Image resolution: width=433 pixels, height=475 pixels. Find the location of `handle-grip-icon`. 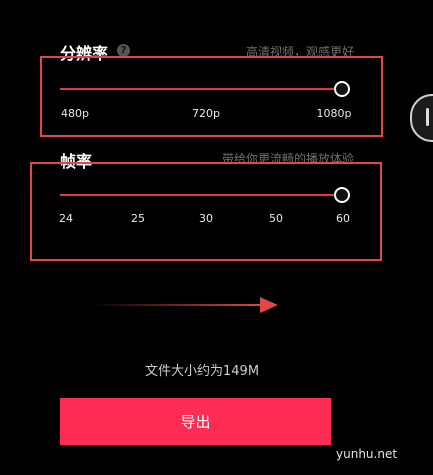

handle-grip-icon is located at coordinates (427, 117).